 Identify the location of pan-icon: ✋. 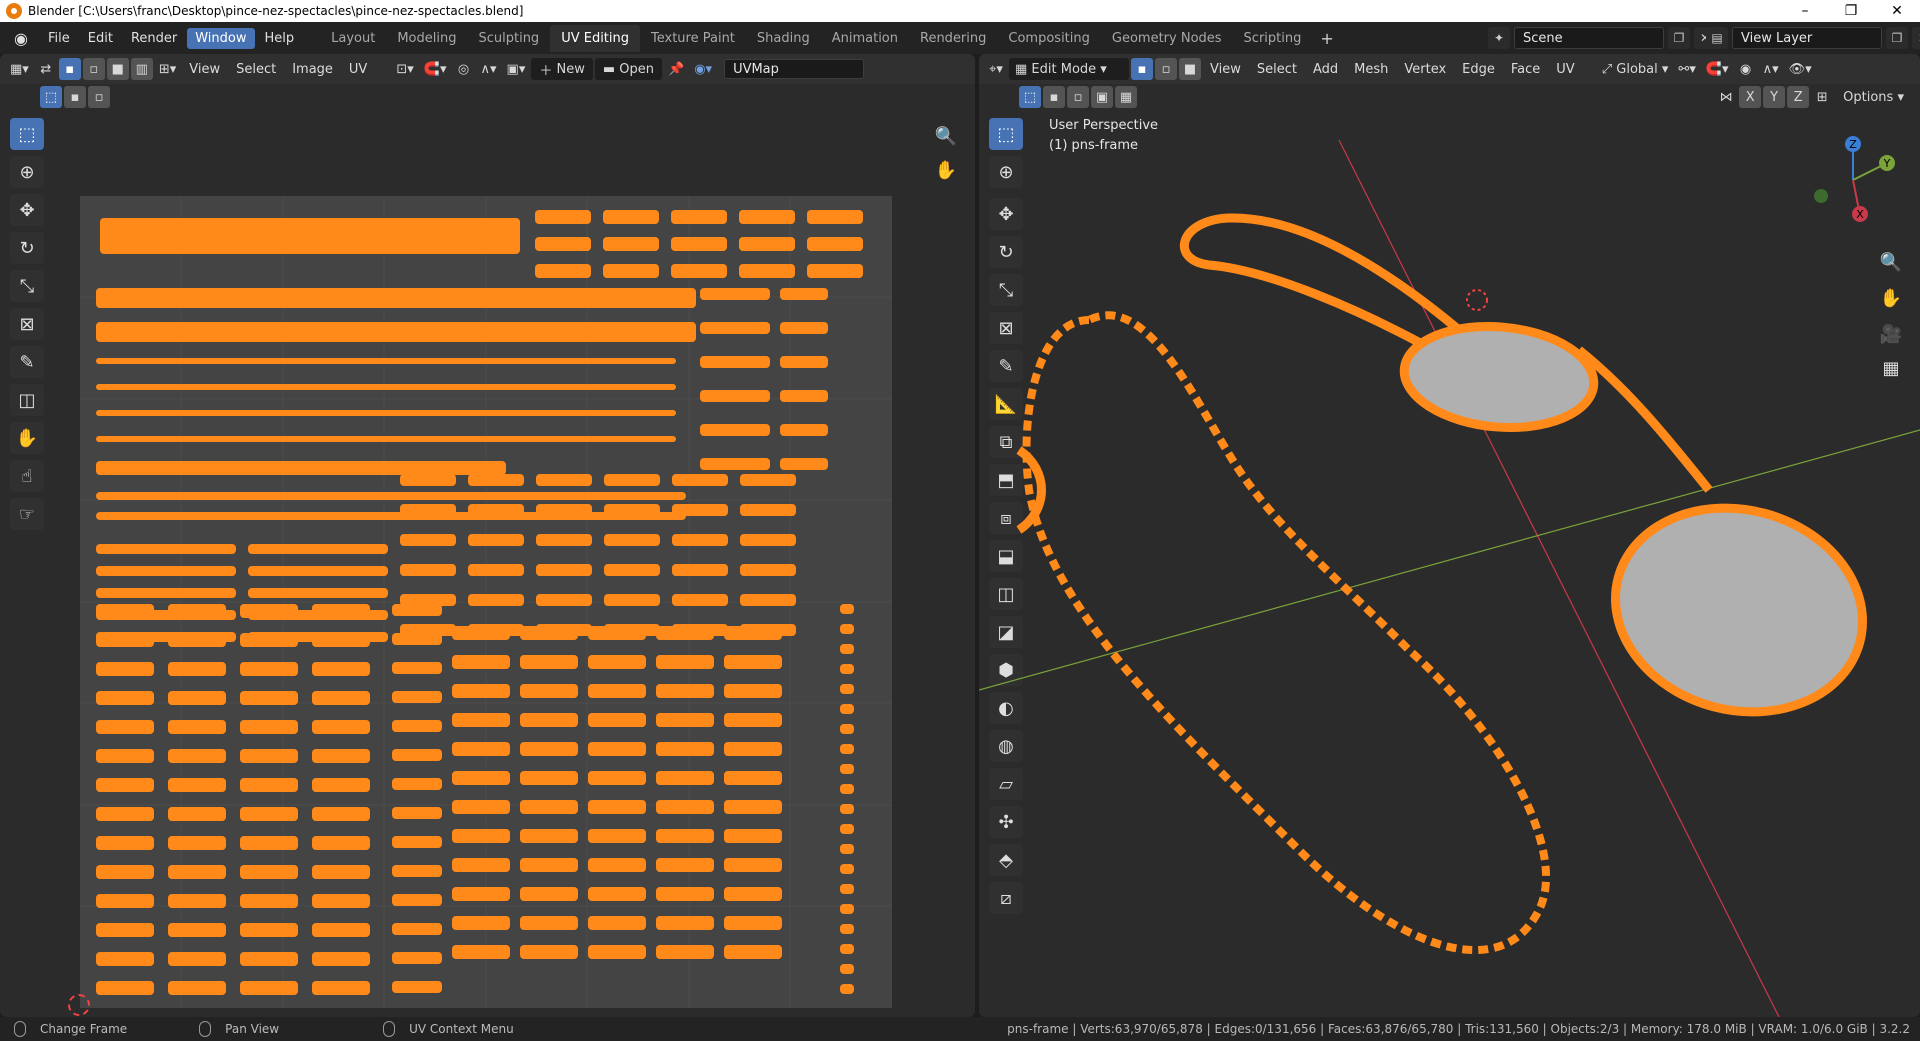
(946, 170).